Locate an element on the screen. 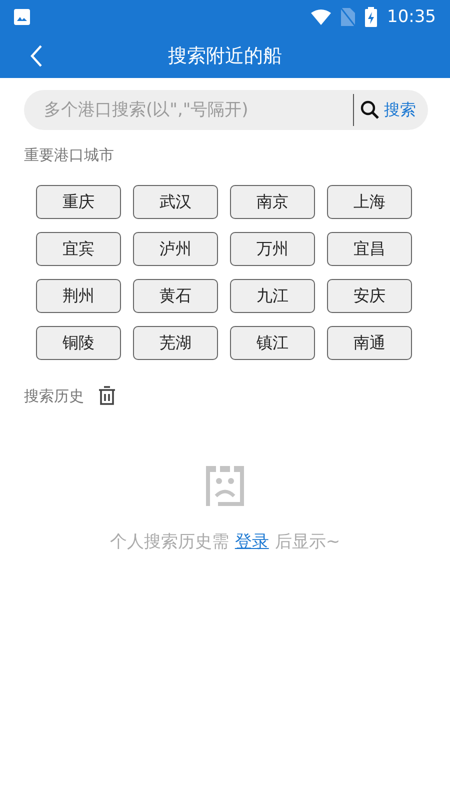 This screenshot has width=450, height=800. city-button: 万州 is located at coordinates (272, 249).